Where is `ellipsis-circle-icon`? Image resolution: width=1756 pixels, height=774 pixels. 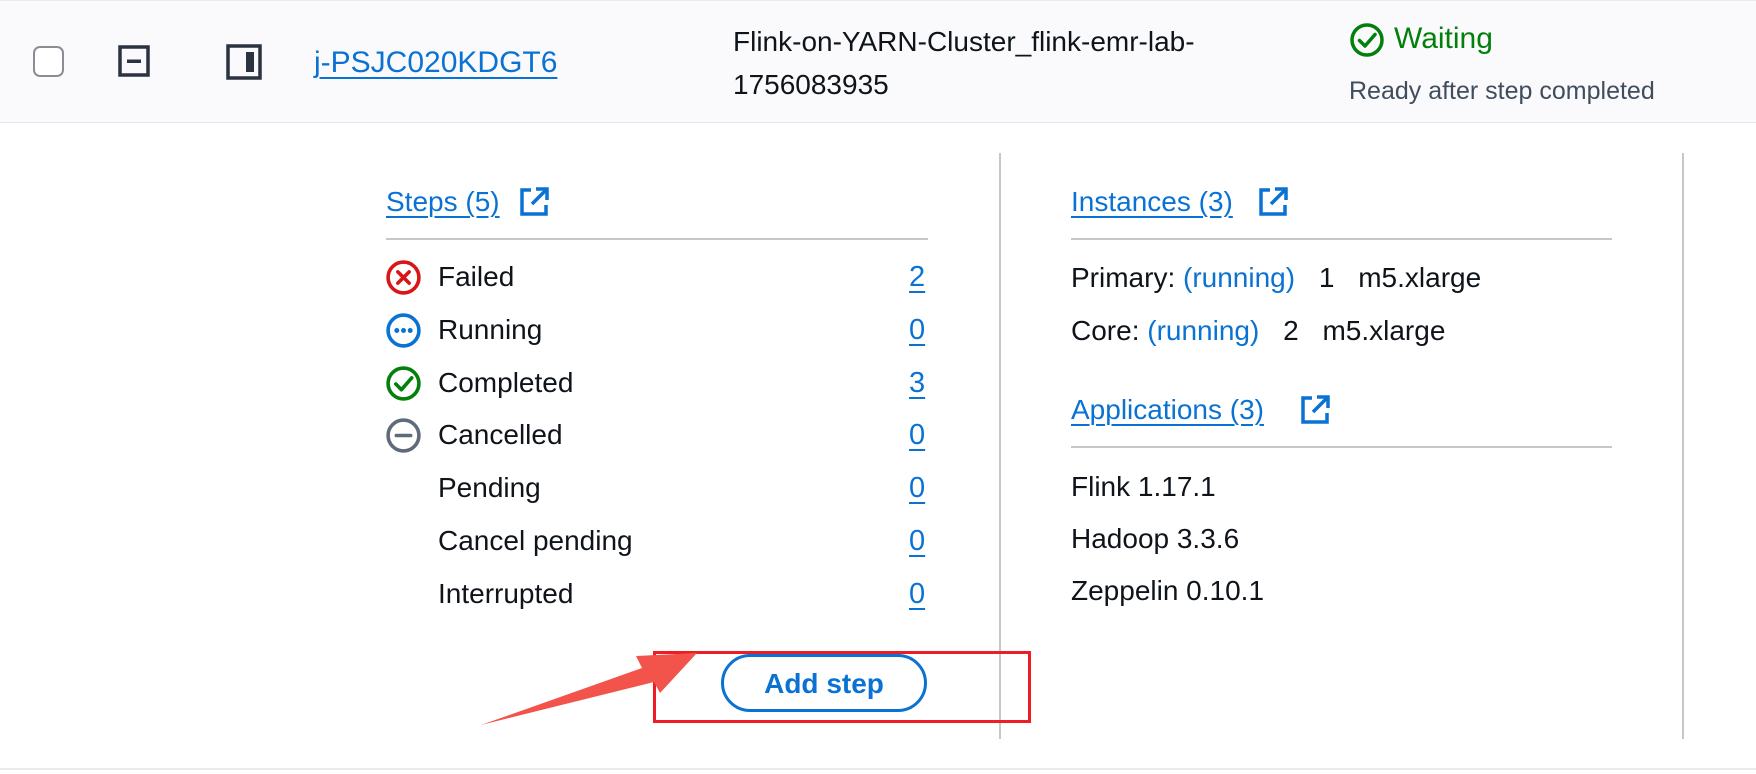 ellipsis-circle-icon is located at coordinates (403, 330).